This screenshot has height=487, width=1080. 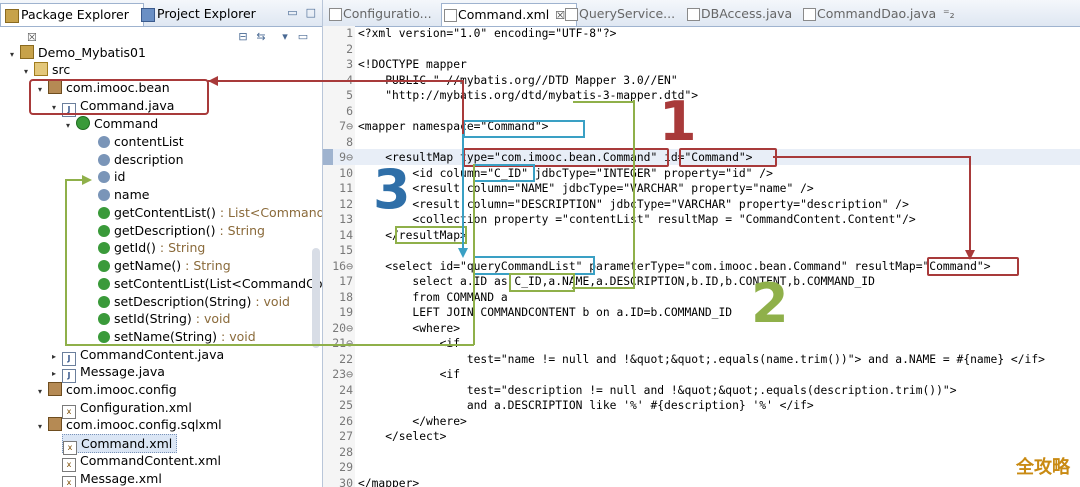 I want to click on tree-item-field: id, so click(x=110, y=176).